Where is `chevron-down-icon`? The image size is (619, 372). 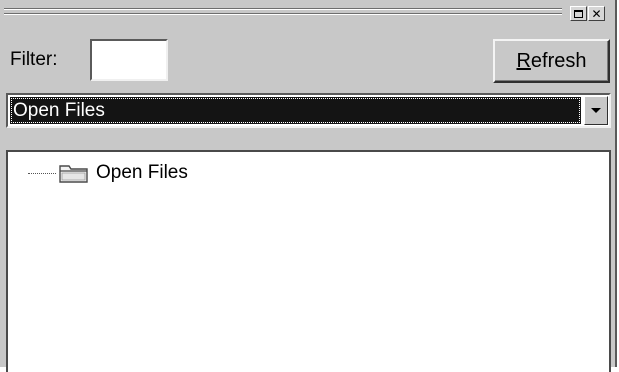
chevron-down-icon is located at coordinates (596, 110).